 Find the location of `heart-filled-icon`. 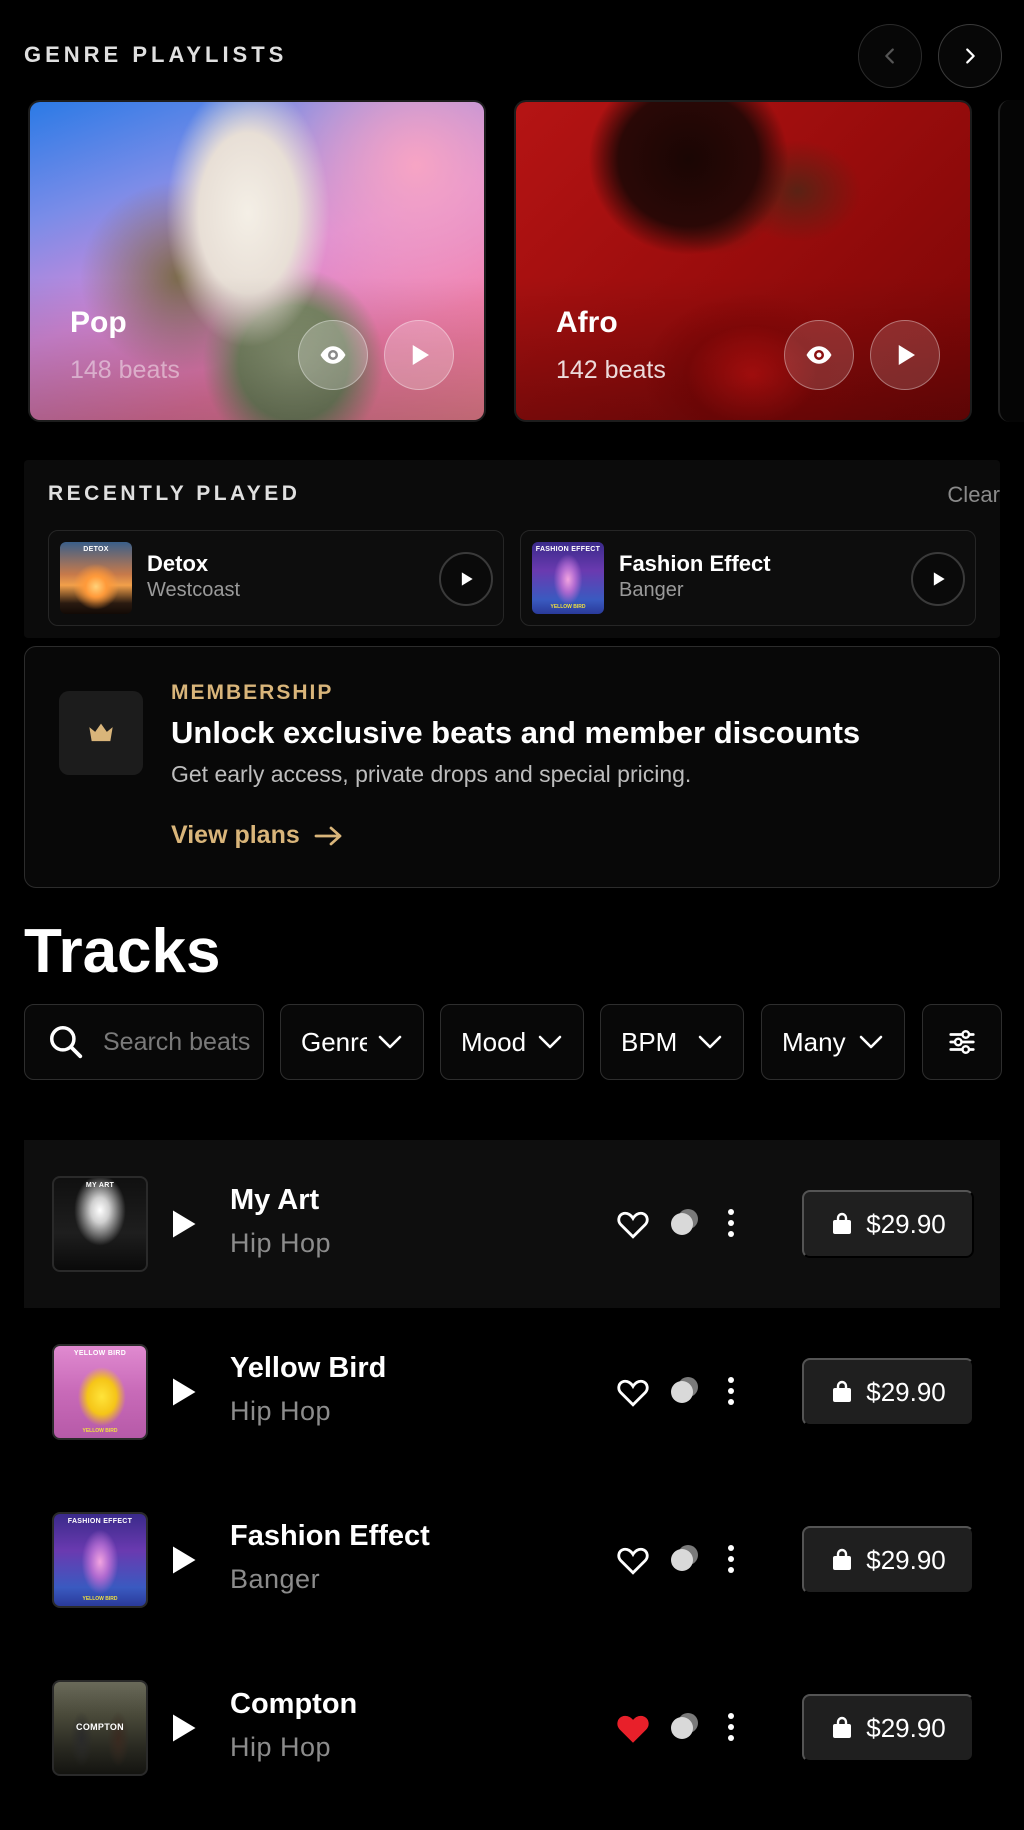

heart-filled-icon is located at coordinates (633, 1728).